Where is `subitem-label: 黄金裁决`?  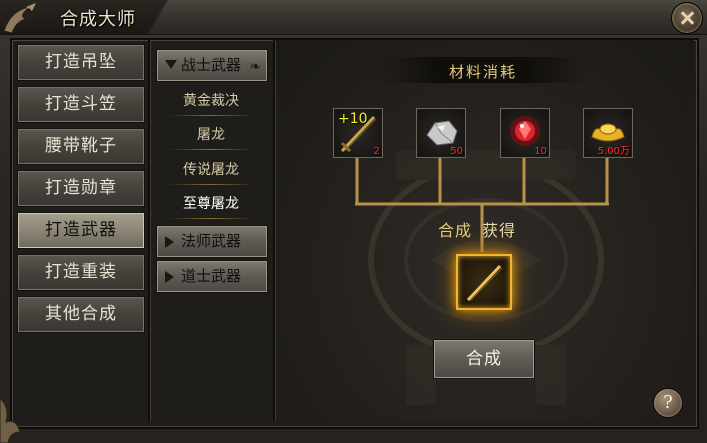 subitem-label: 黄金裁决 is located at coordinates (211, 101).